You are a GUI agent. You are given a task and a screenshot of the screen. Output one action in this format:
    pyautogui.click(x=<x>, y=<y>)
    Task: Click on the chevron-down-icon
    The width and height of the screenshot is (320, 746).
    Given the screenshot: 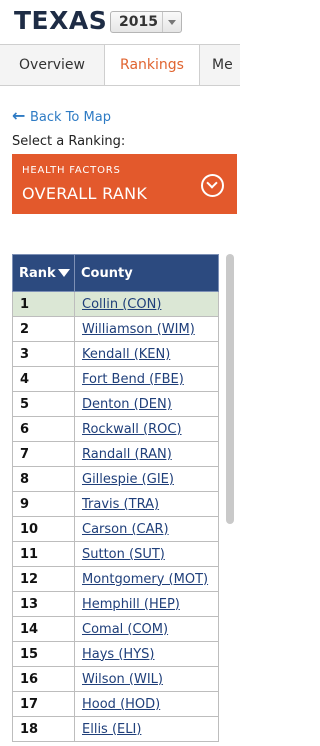 What is the action you would take?
    pyautogui.click(x=171, y=22)
    